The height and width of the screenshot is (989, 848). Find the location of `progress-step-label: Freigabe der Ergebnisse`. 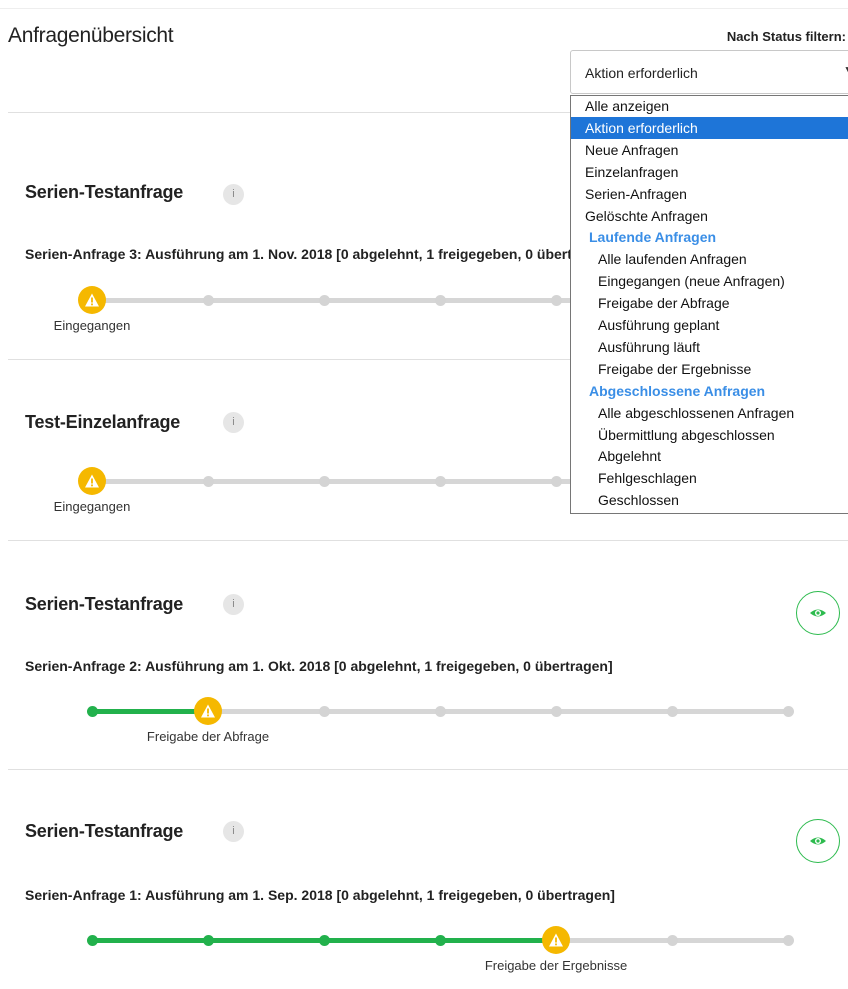

progress-step-label: Freigabe der Ergebnisse is located at coordinates (556, 965).